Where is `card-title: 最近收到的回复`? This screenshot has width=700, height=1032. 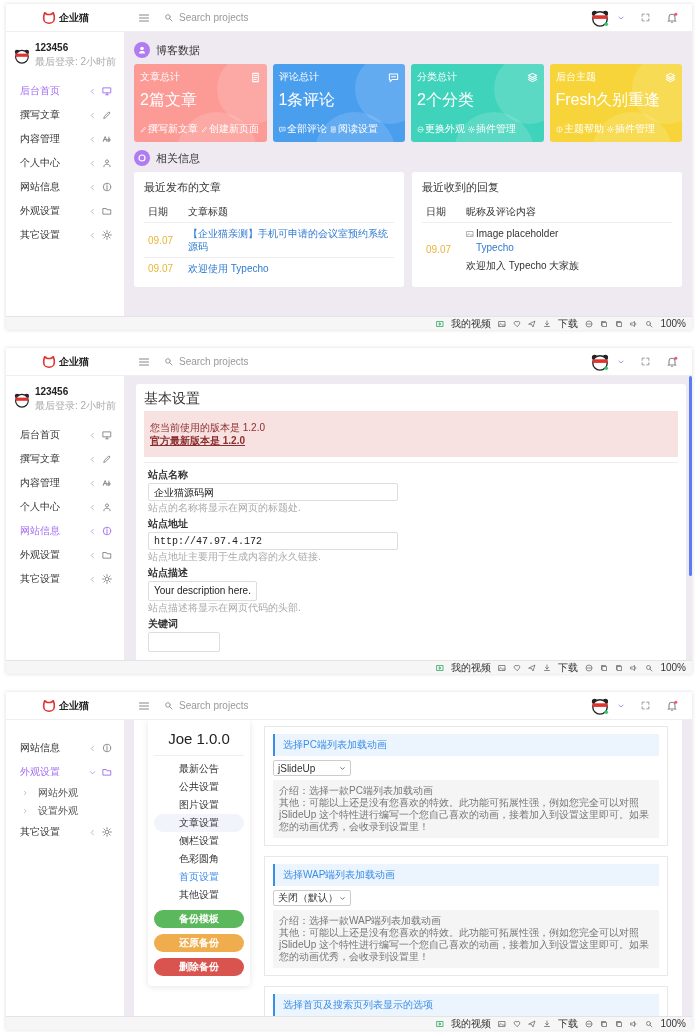 card-title: 最近收到的回复 is located at coordinates (461, 187).